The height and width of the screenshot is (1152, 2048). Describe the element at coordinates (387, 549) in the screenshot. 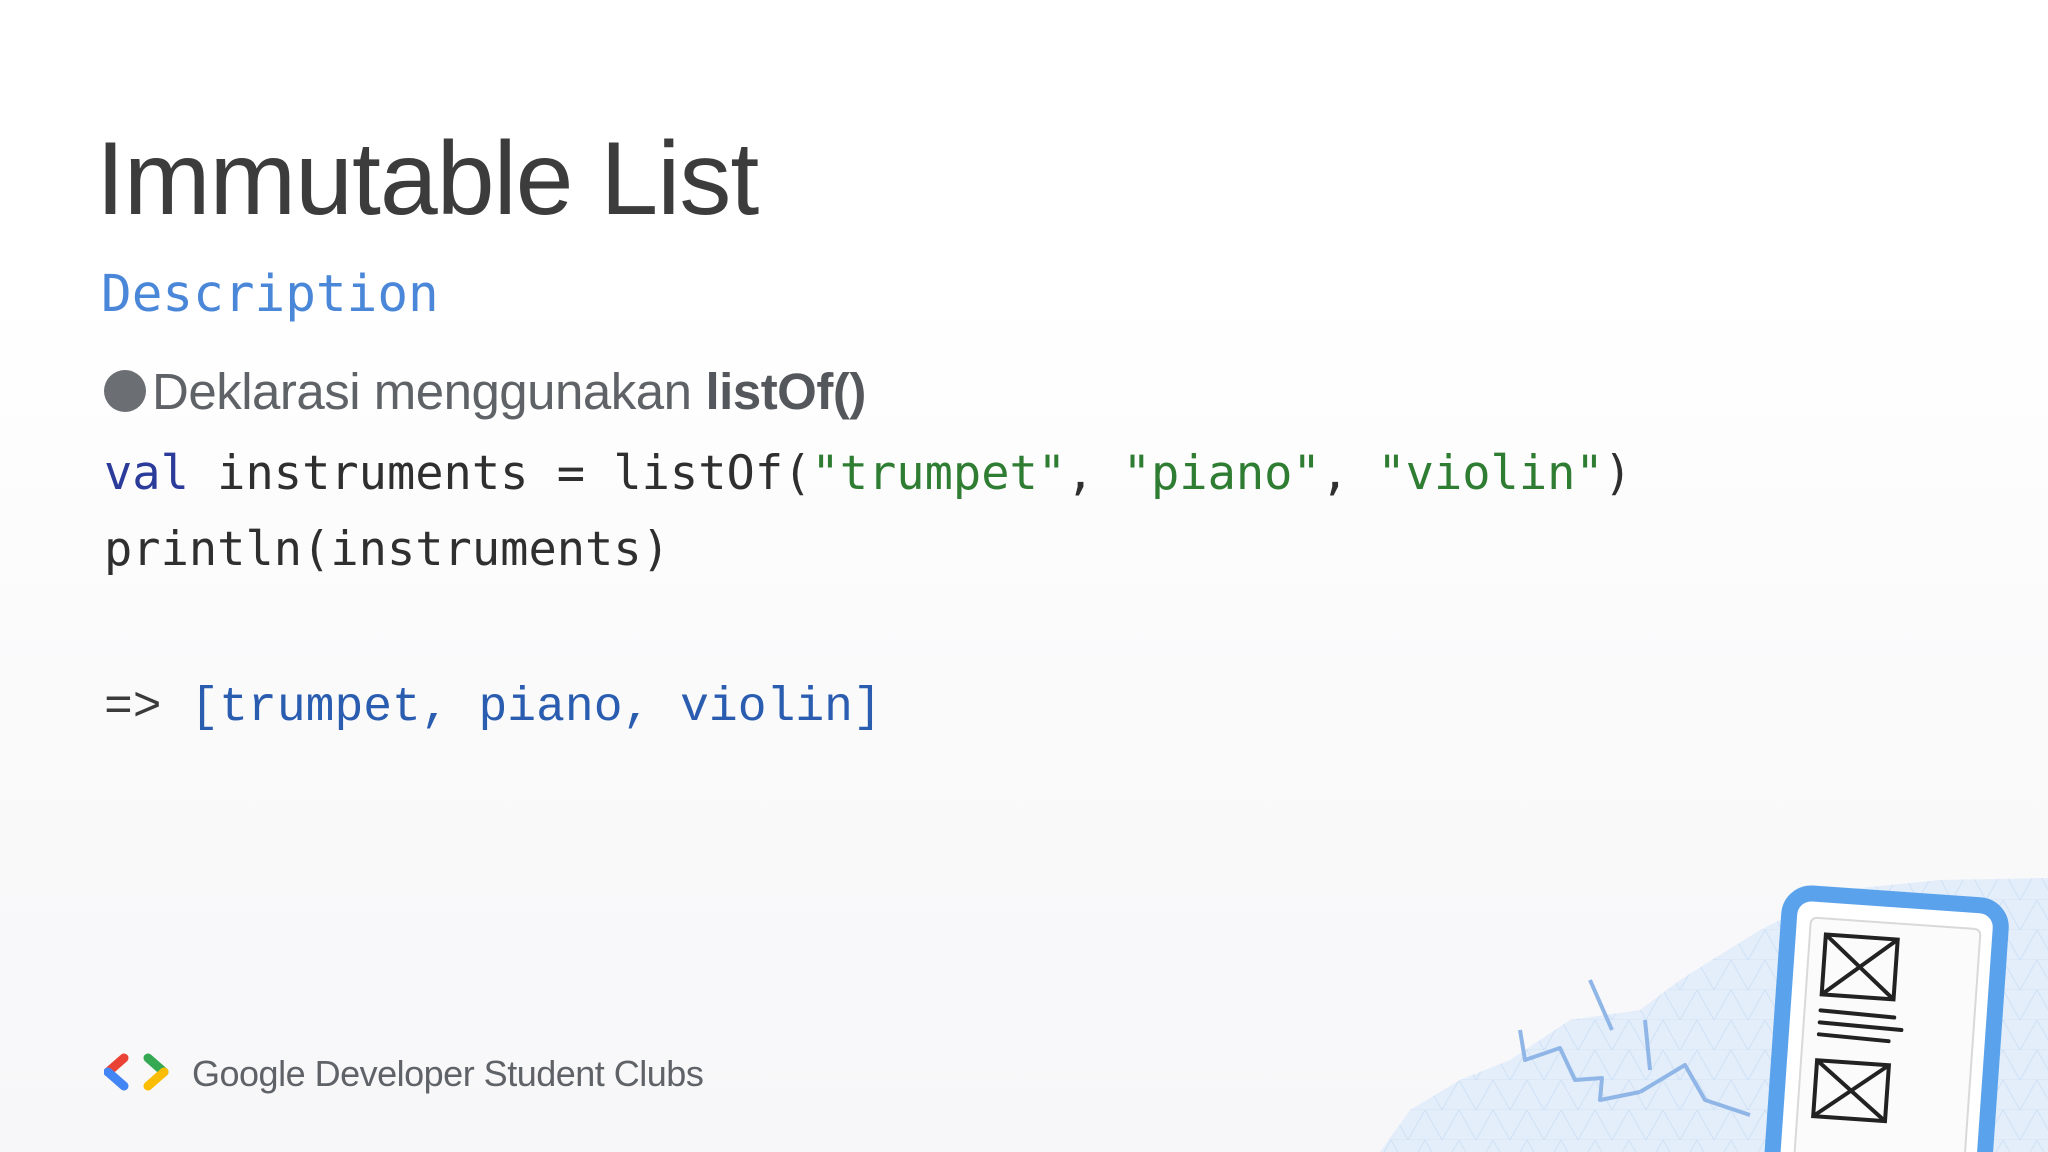

I see `code-line-2: println(instruments)` at that location.